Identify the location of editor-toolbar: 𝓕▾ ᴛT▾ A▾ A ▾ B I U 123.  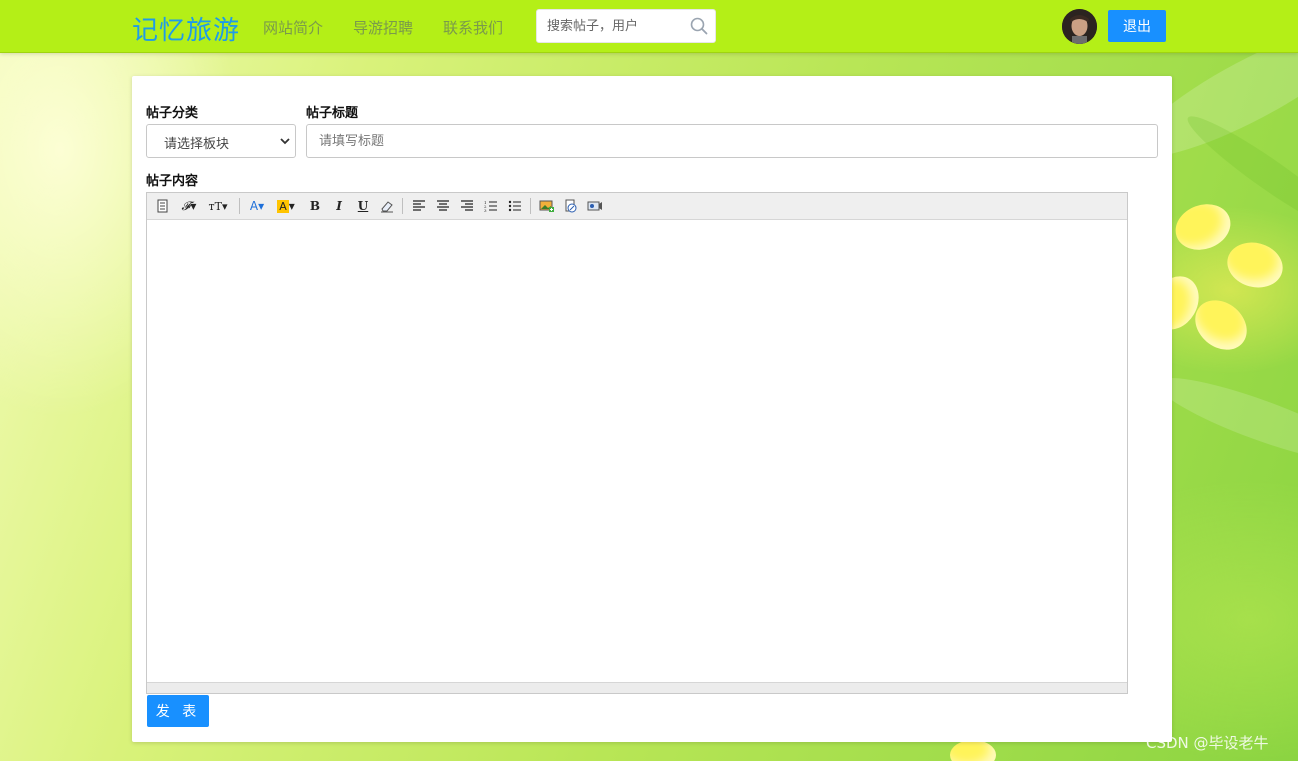
(637, 206).